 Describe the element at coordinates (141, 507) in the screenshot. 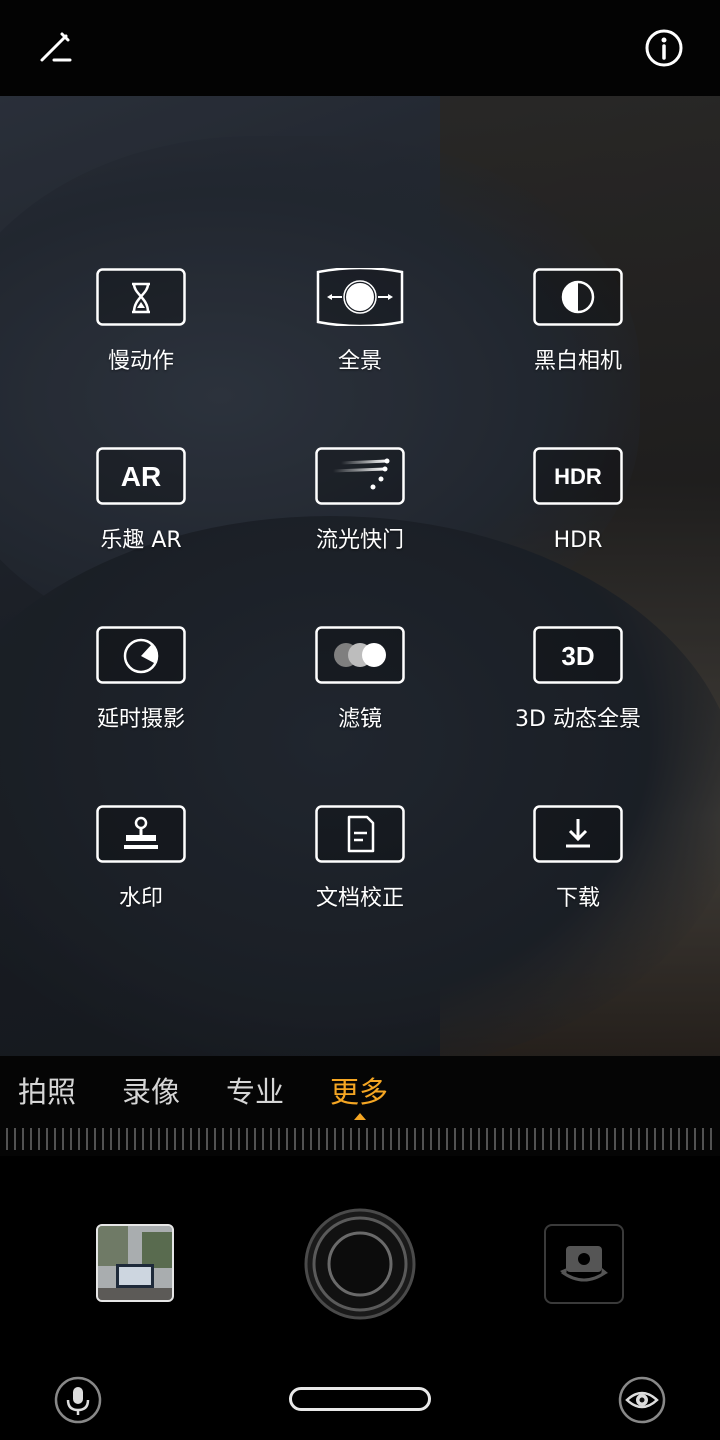

I see `mode-ar: AR 乐趣 AR` at that location.